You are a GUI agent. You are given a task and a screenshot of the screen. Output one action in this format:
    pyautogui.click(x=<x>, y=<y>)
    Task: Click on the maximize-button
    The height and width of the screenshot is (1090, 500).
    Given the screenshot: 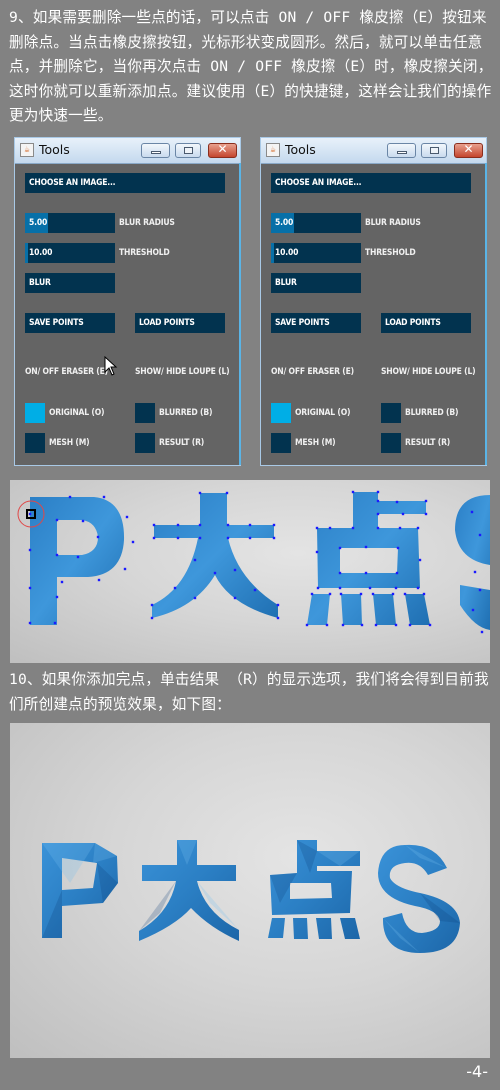 What is the action you would take?
    pyautogui.click(x=188, y=150)
    